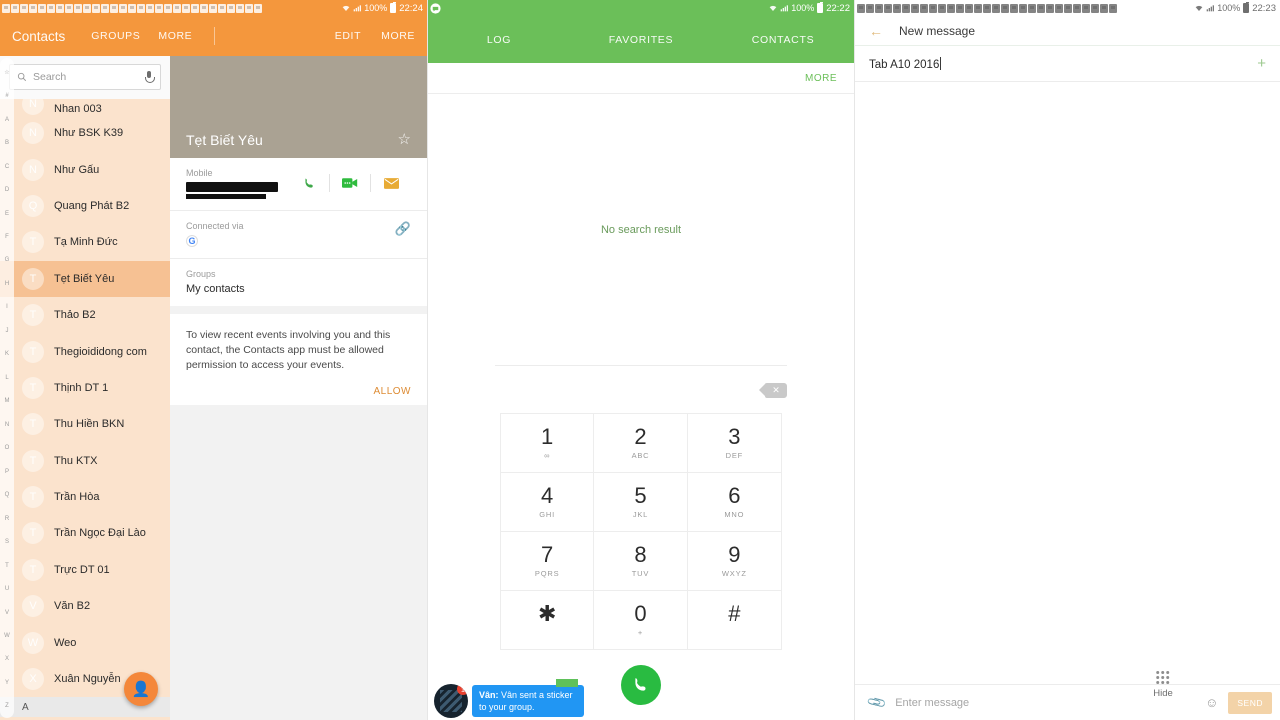 The height and width of the screenshot is (720, 1280). I want to click on hide-keypad-button: Hide, so click(1163, 685).